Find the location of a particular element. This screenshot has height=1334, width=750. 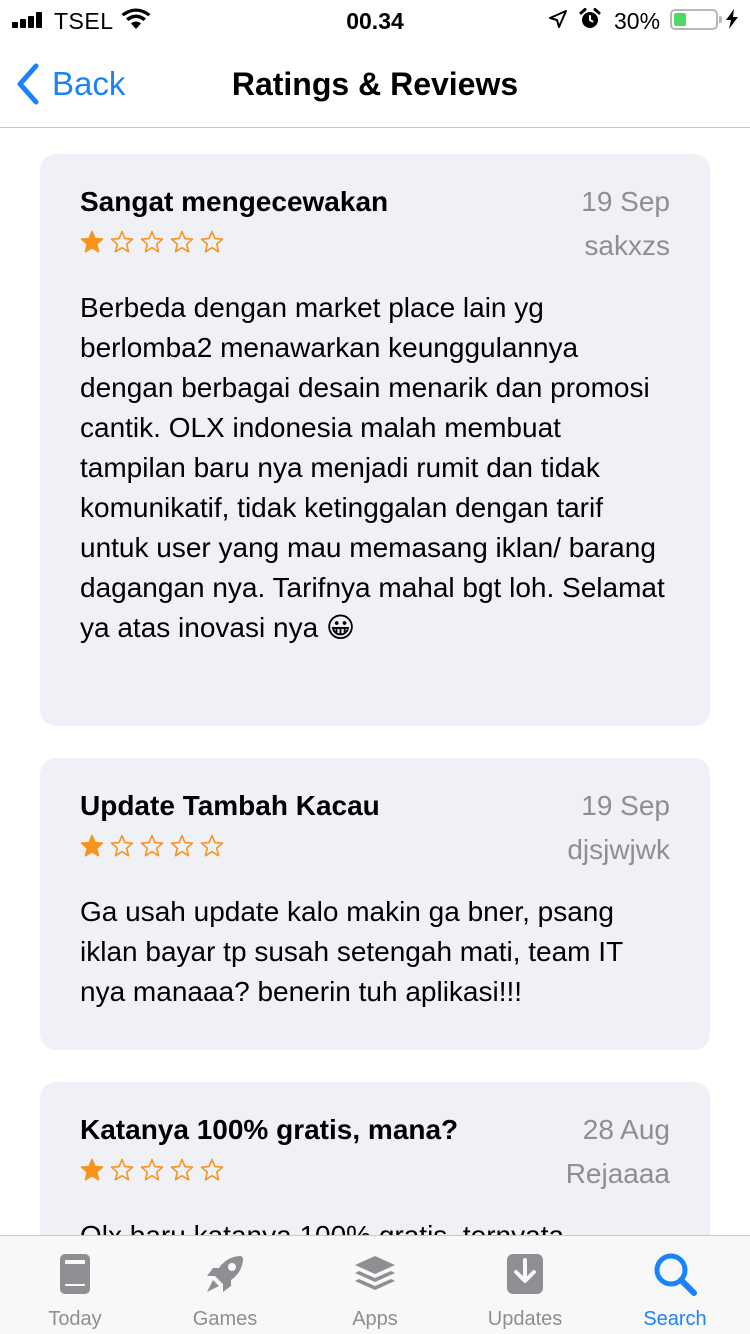

tab-search: Search is located at coordinates (675, 1285).